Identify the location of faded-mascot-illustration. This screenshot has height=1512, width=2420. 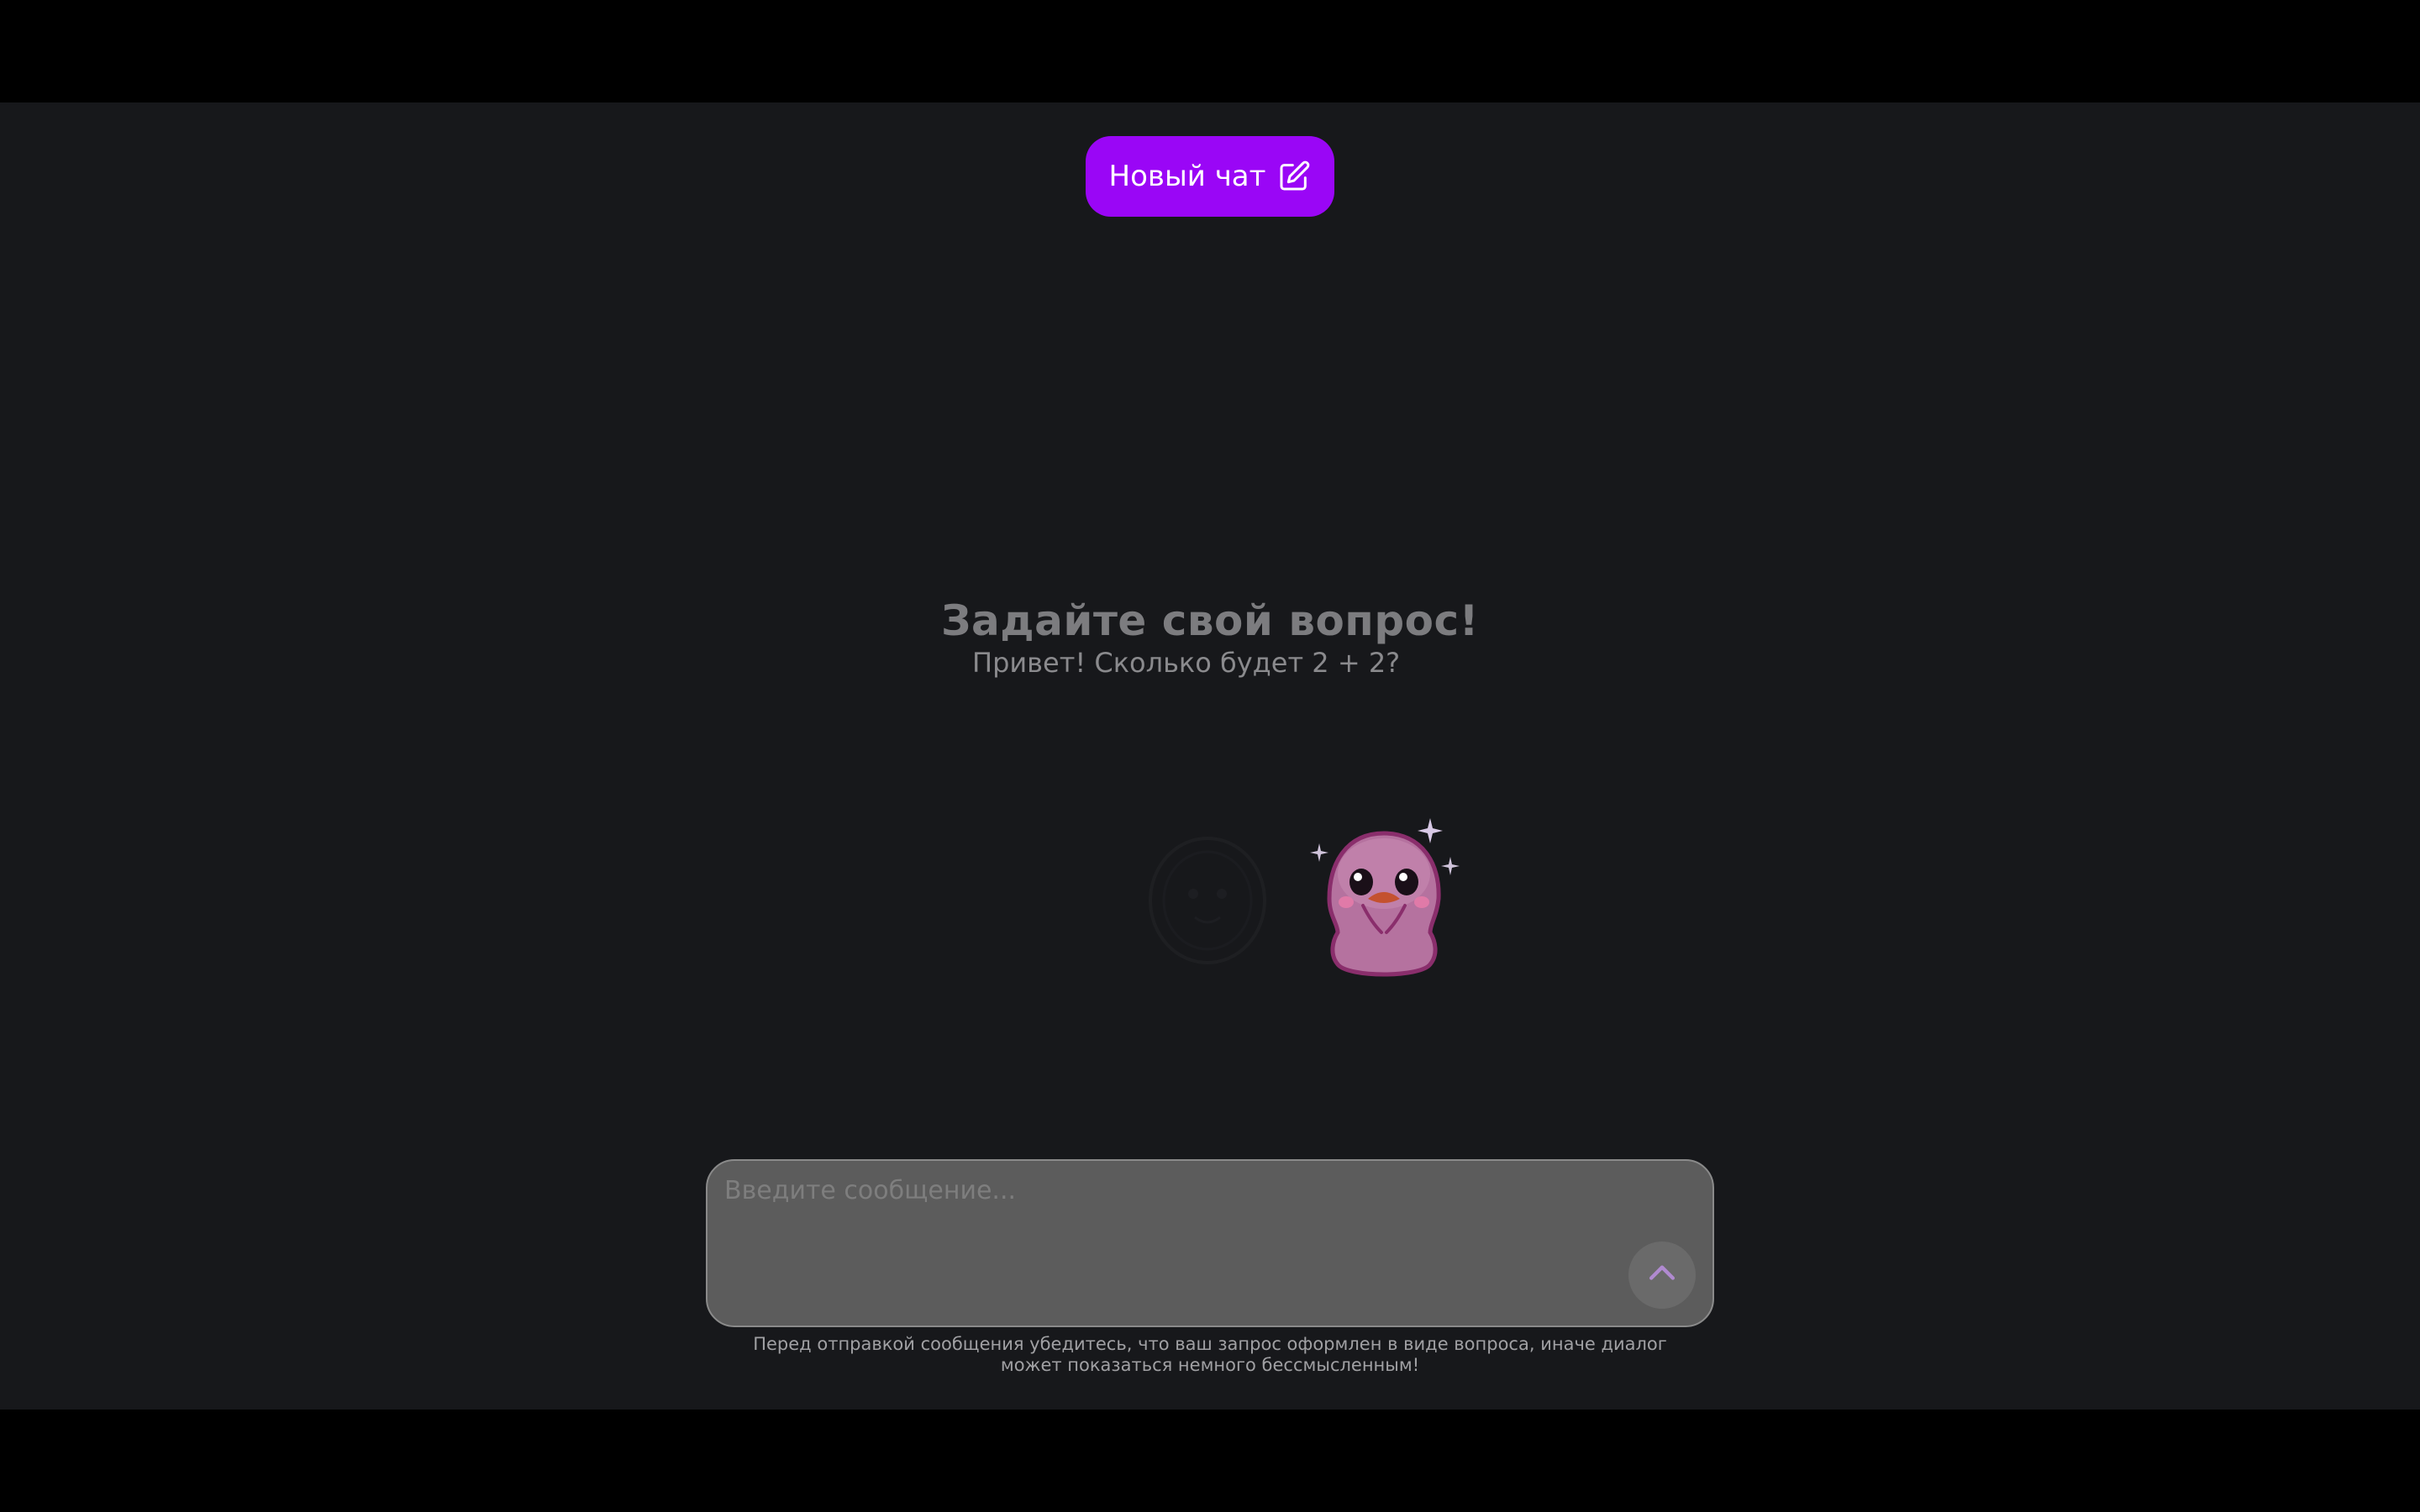
(1207, 900).